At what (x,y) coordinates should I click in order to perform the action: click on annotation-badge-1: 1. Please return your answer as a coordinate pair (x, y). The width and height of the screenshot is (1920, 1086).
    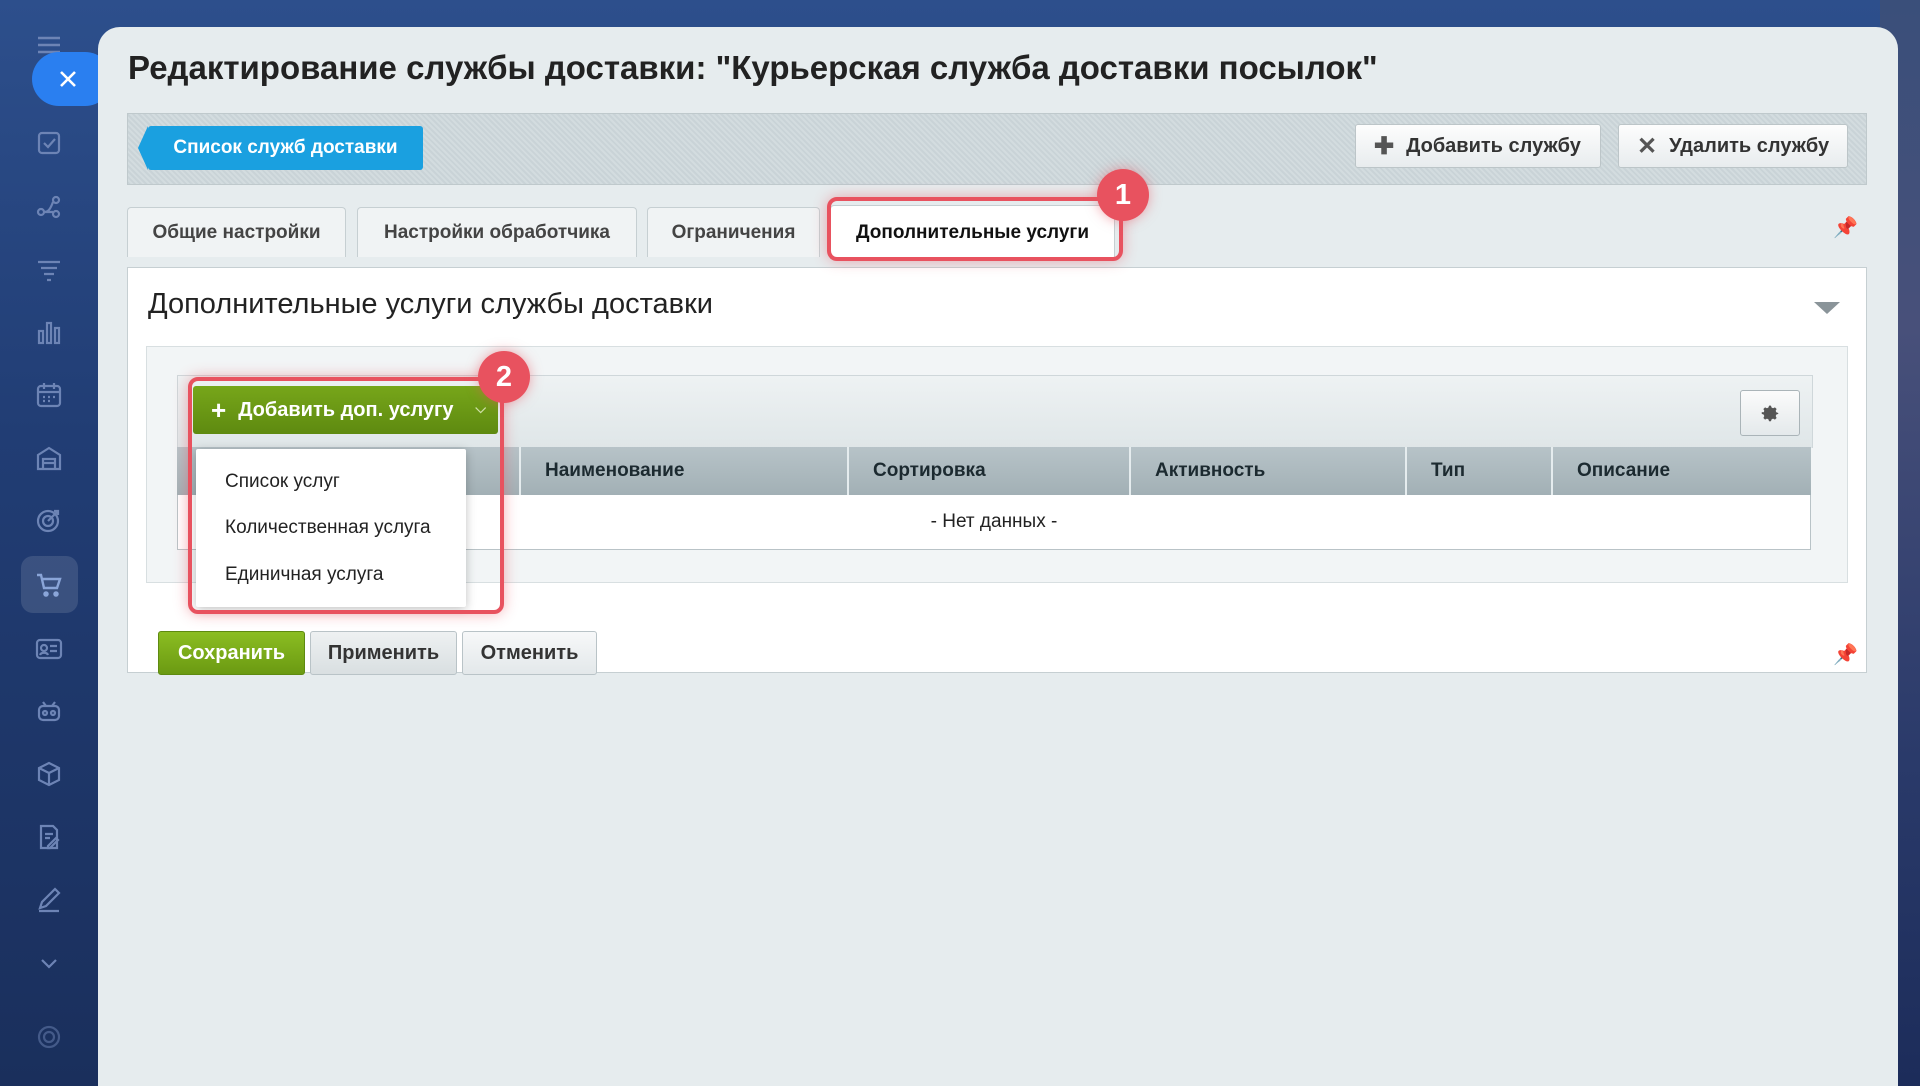
    Looking at the image, I should click on (1123, 195).